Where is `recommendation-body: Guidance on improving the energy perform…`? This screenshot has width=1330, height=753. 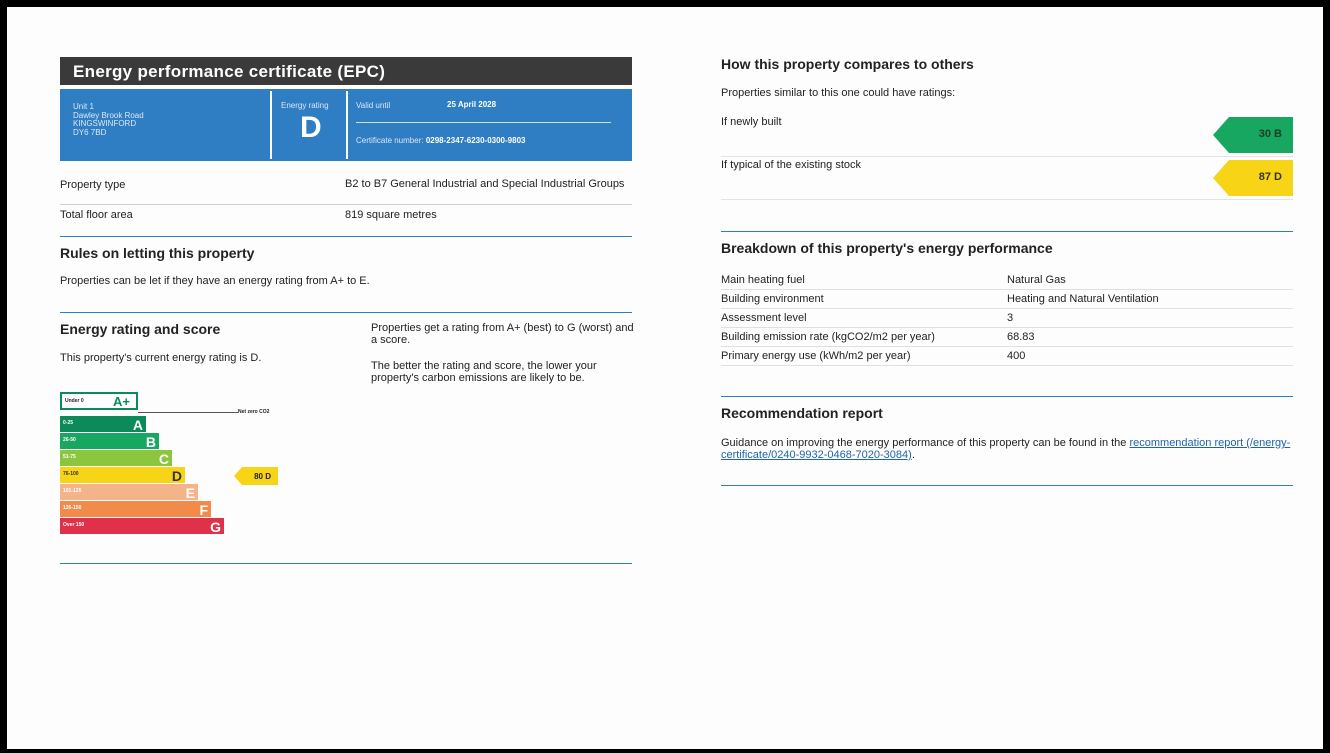 recommendation-body: Guidance on improving the energy perform… is located at coordinates (925, 443).